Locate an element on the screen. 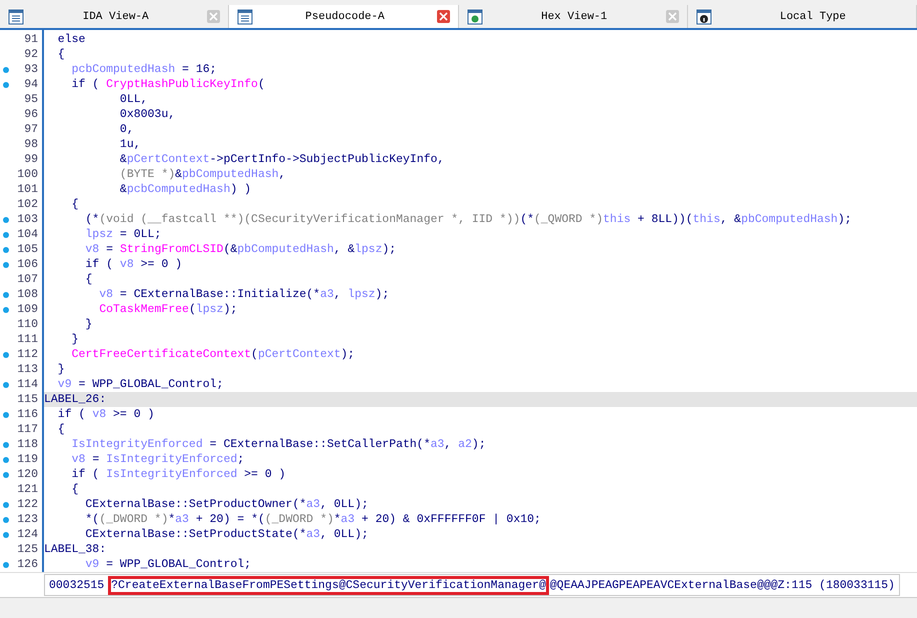 Image resolution: width=917 pixels, height=618 pixels. code-line: lpsz = 0LL; is located at coordinates (123, 234).